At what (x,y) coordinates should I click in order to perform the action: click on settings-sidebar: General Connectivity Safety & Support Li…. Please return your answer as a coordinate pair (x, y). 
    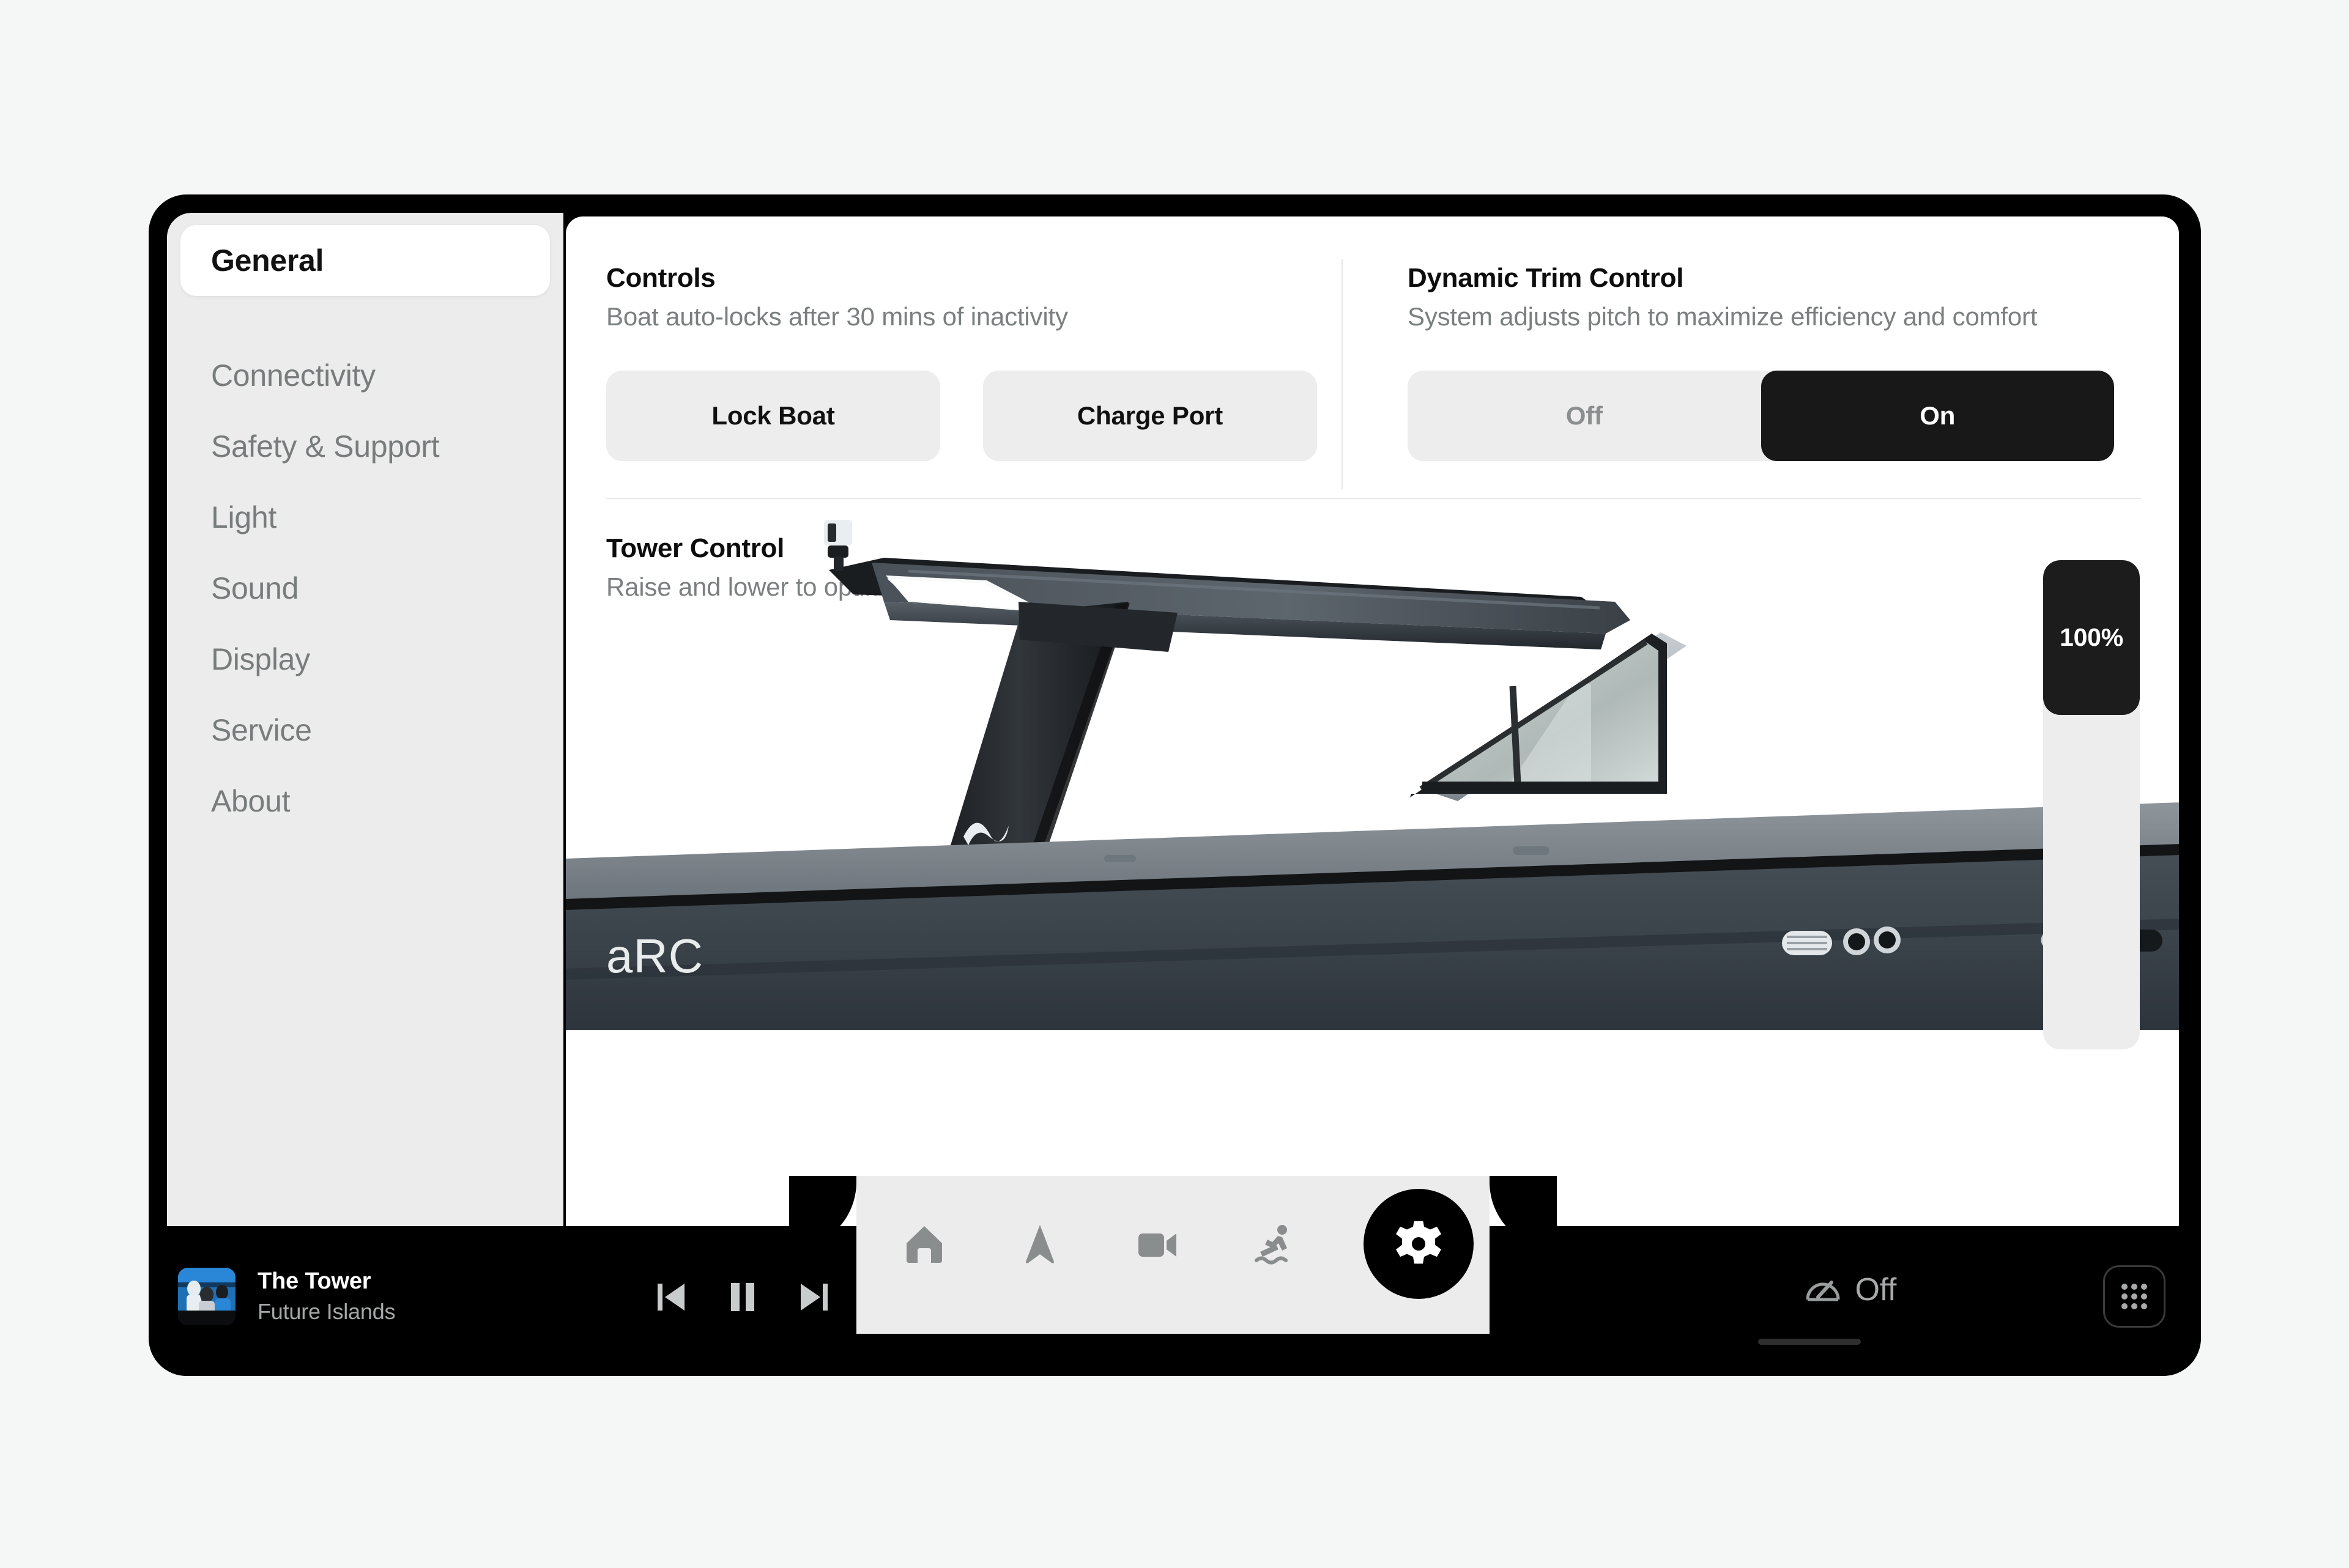
    Looking at the image, I should click on (365, 719).